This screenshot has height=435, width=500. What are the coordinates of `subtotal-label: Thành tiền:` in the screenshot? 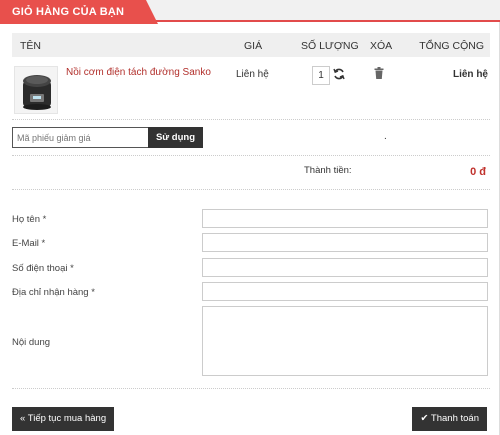 It's located at (328, 170).